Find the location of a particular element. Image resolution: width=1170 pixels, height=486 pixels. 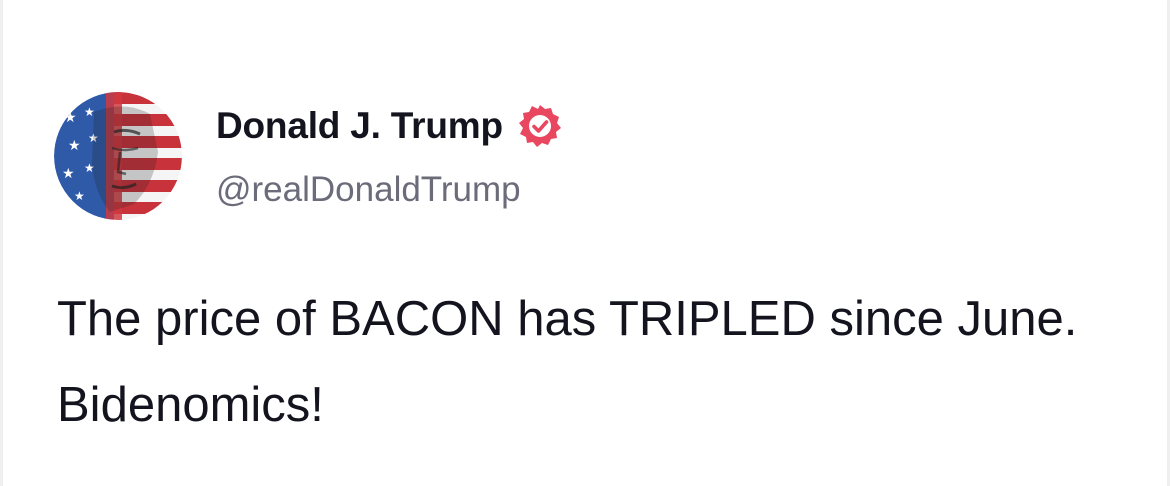

author-display-name: Donald J. Trump is located at coordinates (359, 126).